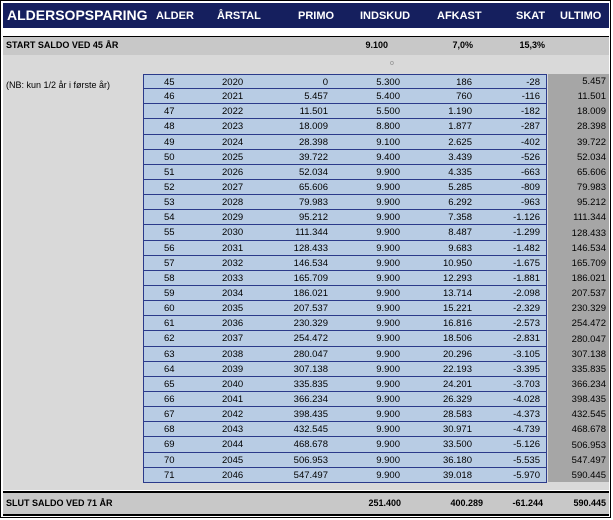 The image size is (613, 520). What do you see at coordinates (440, 475) in the screenshot?
I see `cell-afkast: 39.018` at bounding box center [440, 475].